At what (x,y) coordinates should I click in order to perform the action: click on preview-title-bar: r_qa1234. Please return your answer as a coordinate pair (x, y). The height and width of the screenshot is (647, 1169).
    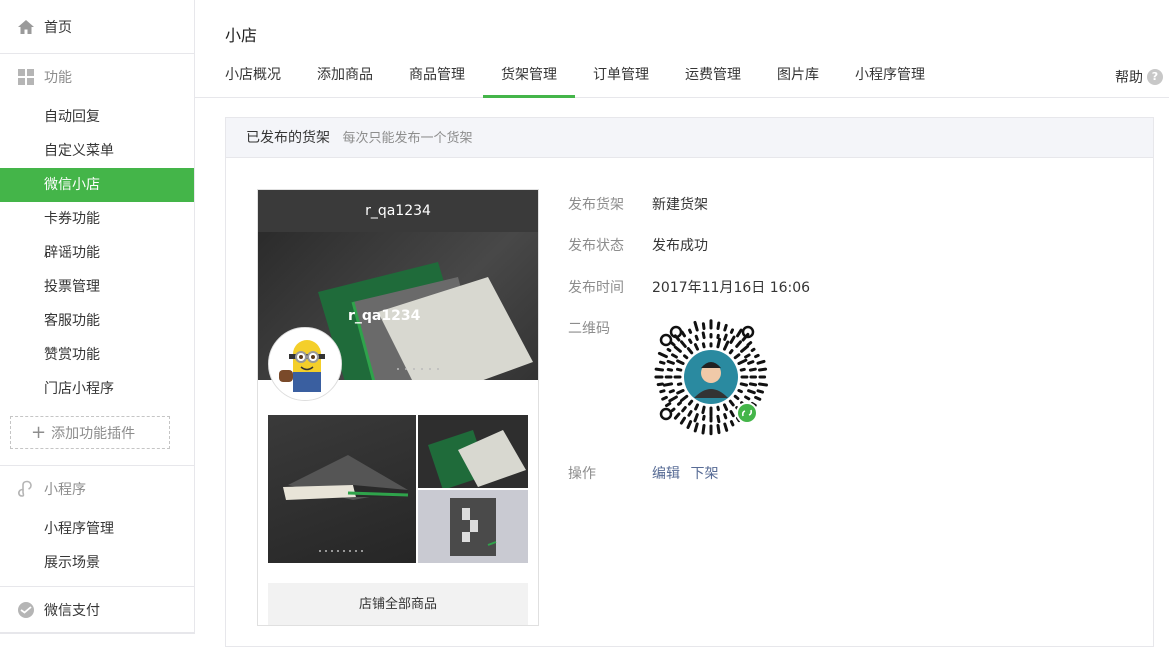
    Looking at the image, I should click on (398, 211).